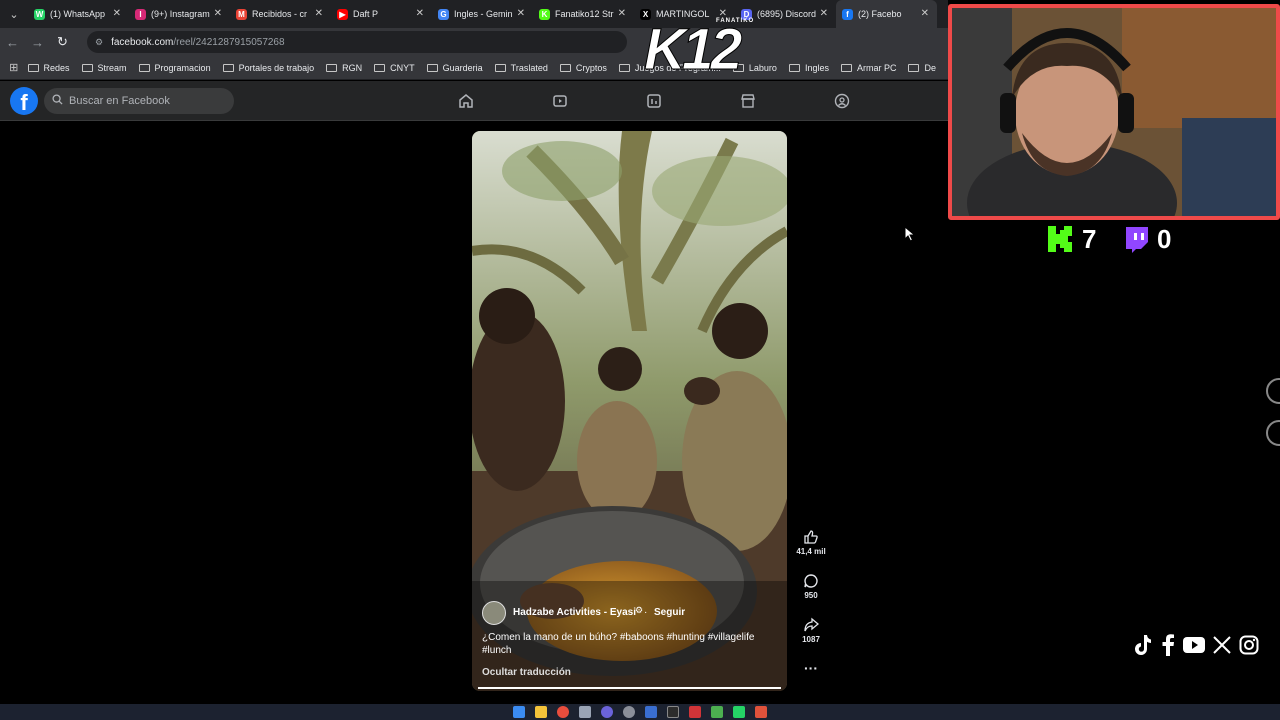 Image resolution: width=1280 pixels, height=720 pixels. I want to click on chrome-icon, so click(563, 712).